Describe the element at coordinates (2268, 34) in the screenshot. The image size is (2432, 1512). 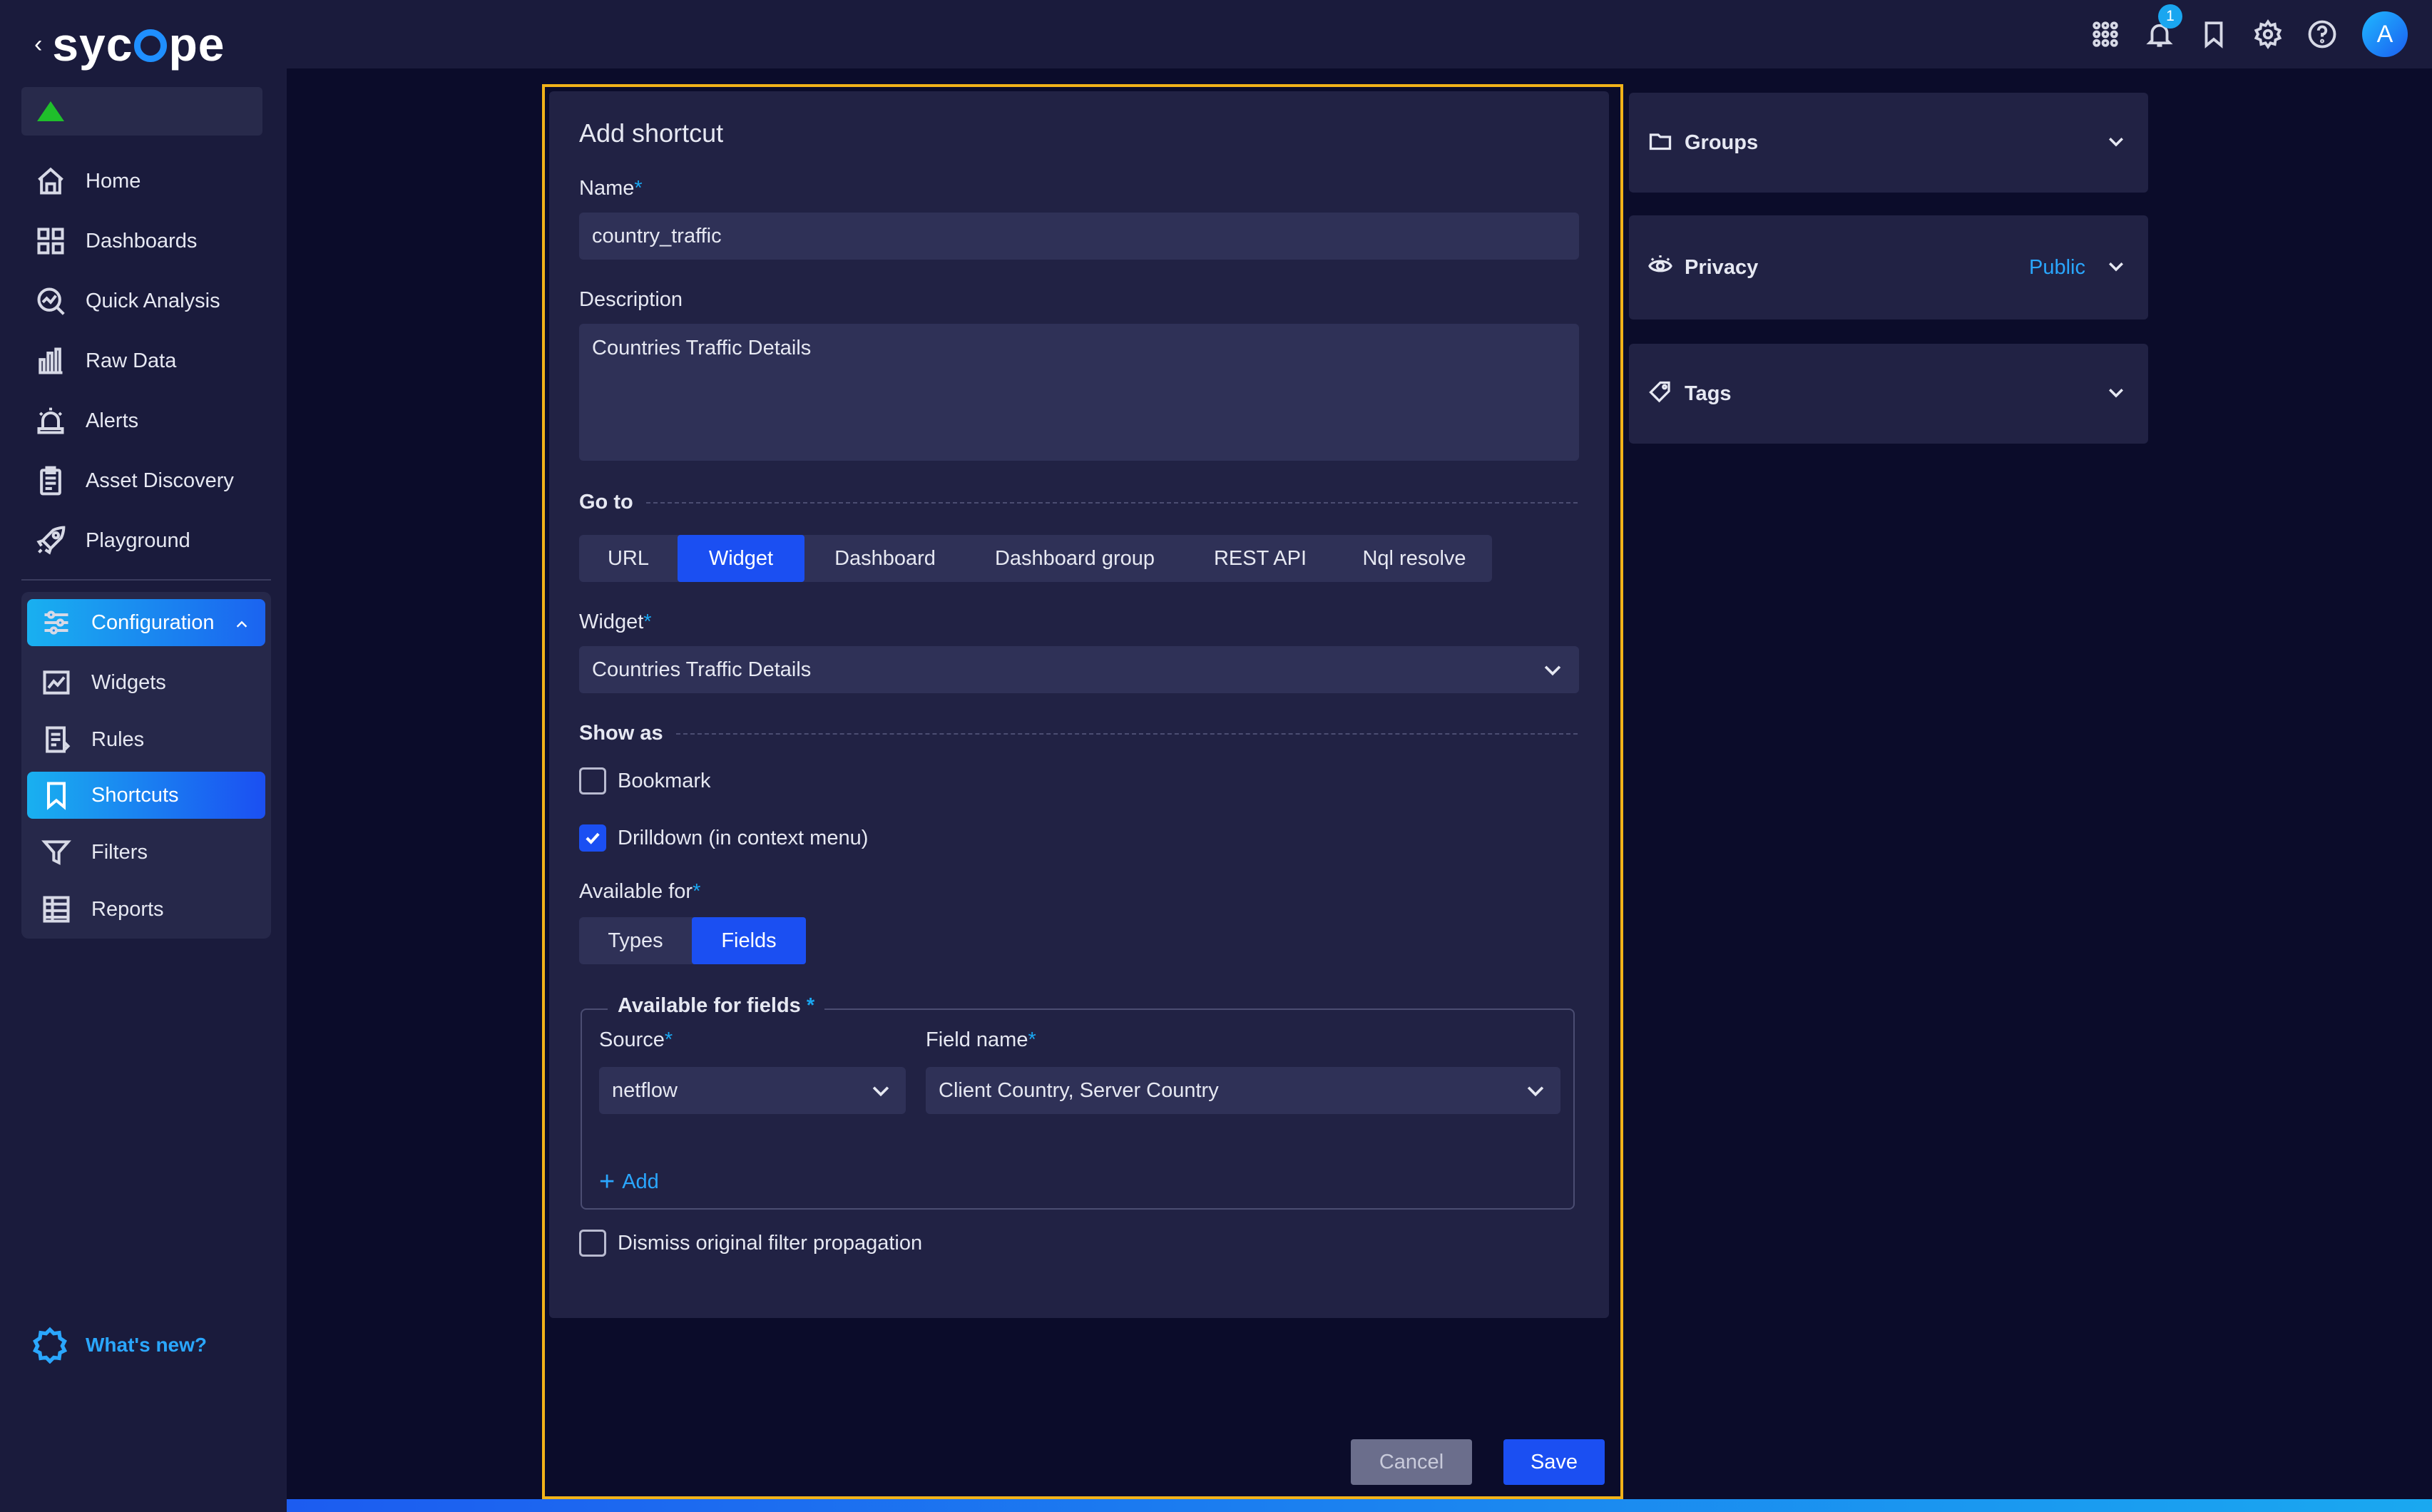
I see `settings-gear-icon` at that location.